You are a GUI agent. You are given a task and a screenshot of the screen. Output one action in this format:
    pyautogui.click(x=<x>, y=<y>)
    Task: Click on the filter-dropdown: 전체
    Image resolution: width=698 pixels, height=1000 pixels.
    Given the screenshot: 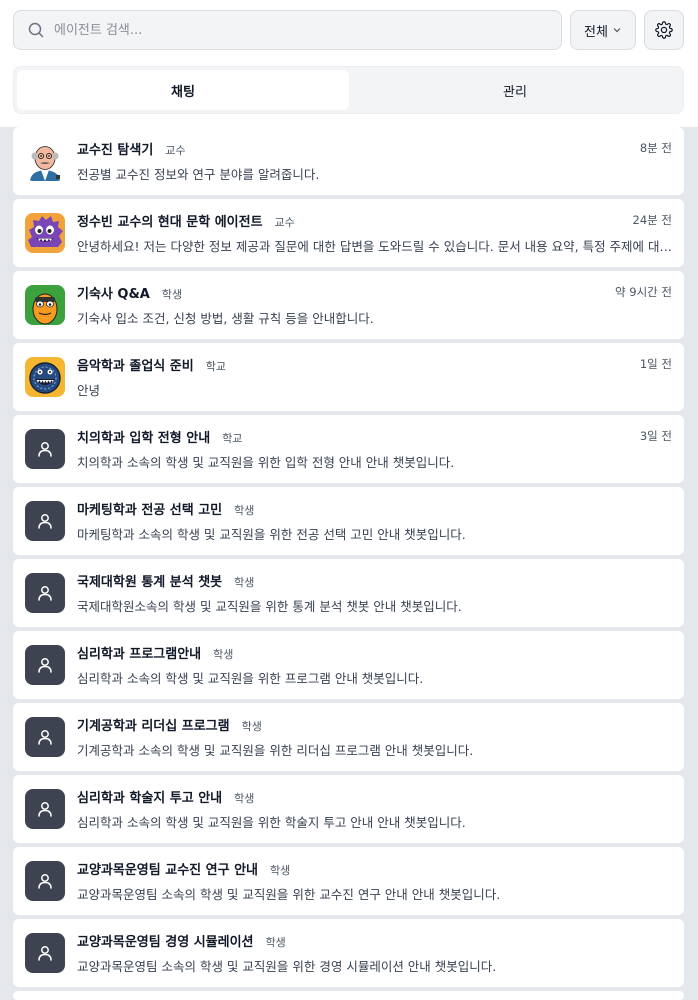 What is the action you would take?
    pyautogui.click(x=603, y=30)
    